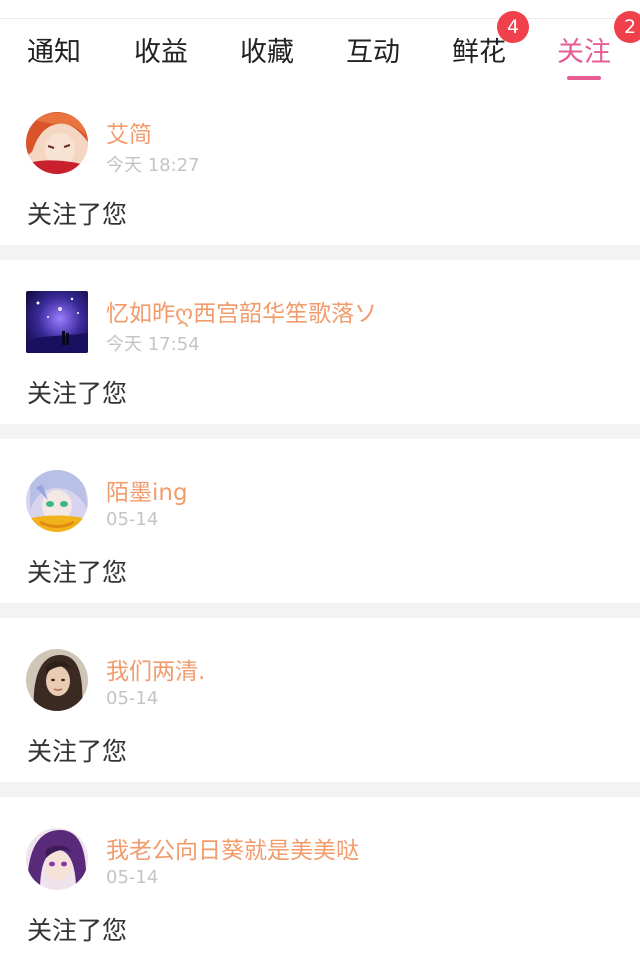  What do you see at coordinates (153, 344) in the screenshot?
I see `timestamp: 今天 17:54` at bounding box center [153, 344].